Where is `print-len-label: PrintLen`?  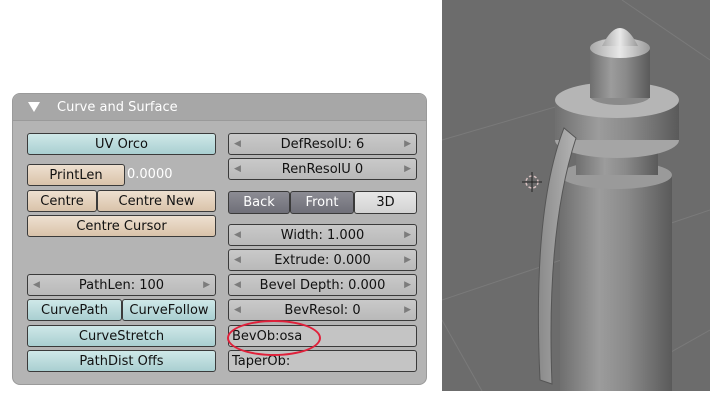 print-len-label: PrintLen is located at coordinates (76, 175).